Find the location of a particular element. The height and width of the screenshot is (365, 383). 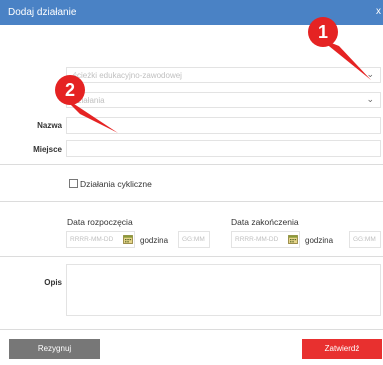

annotation-badge-2: 2 is located at coordinates (70, 90).